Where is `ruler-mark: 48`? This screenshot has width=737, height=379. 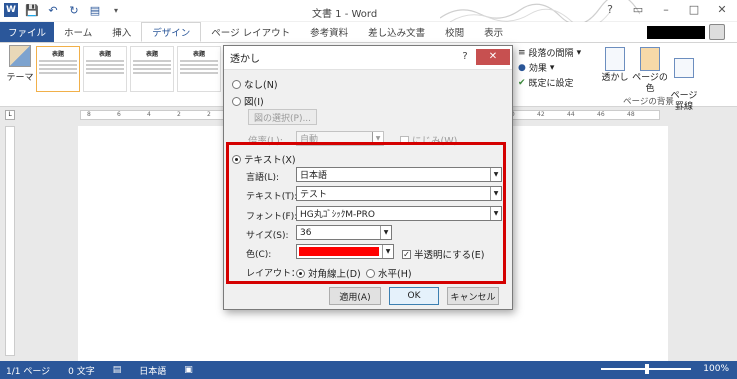
ruler-mark: 48 is located at coordinates (631, 114).